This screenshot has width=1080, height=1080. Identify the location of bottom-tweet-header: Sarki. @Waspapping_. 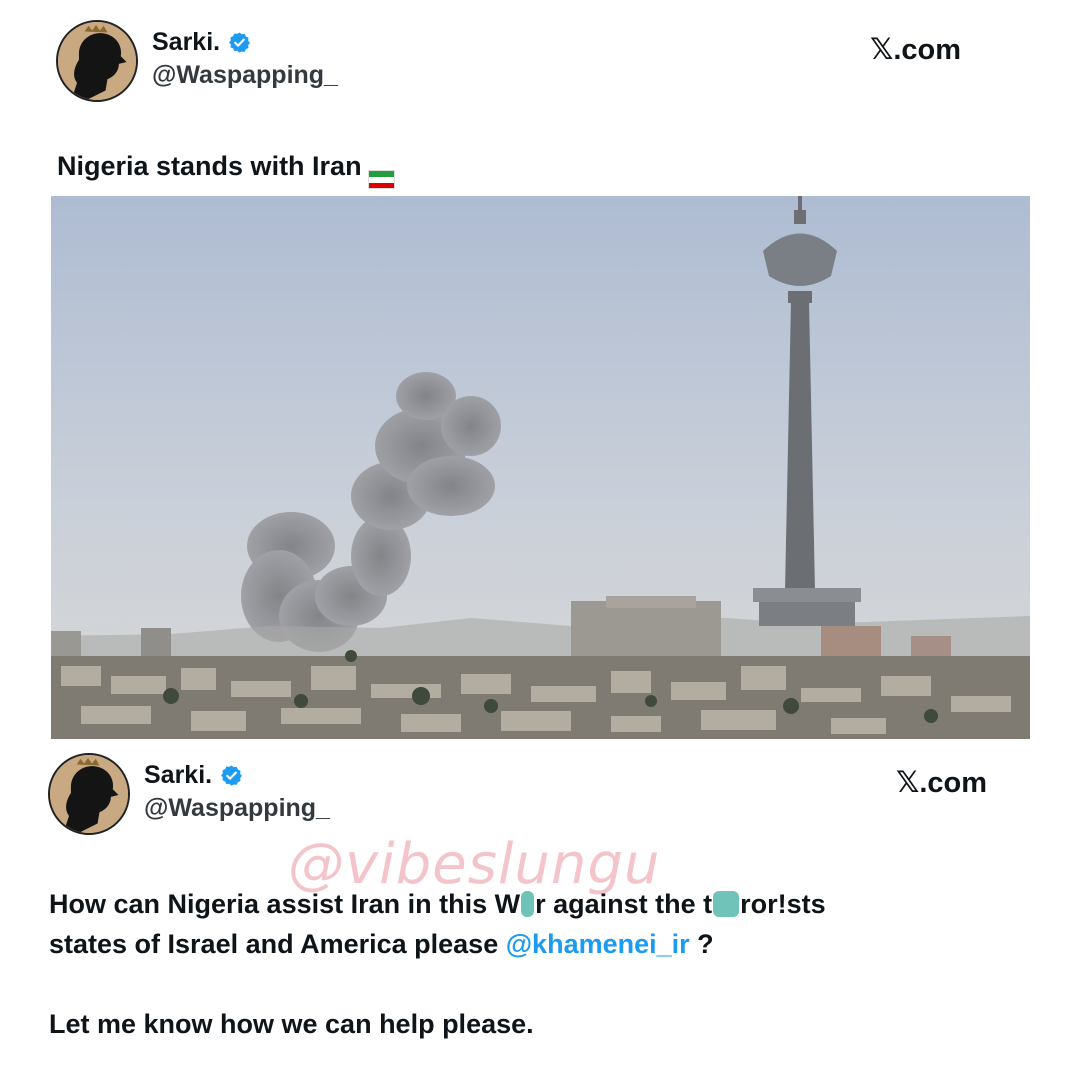
(189, 794).